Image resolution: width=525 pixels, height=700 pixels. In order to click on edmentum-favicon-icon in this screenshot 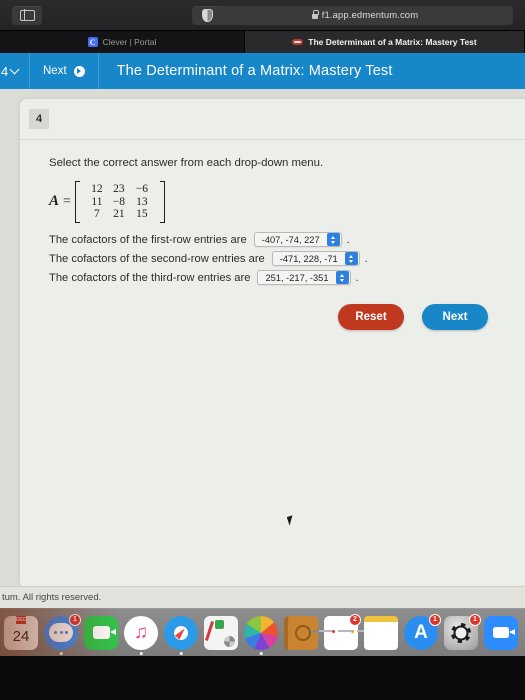, I will do `click(298, 42)`.